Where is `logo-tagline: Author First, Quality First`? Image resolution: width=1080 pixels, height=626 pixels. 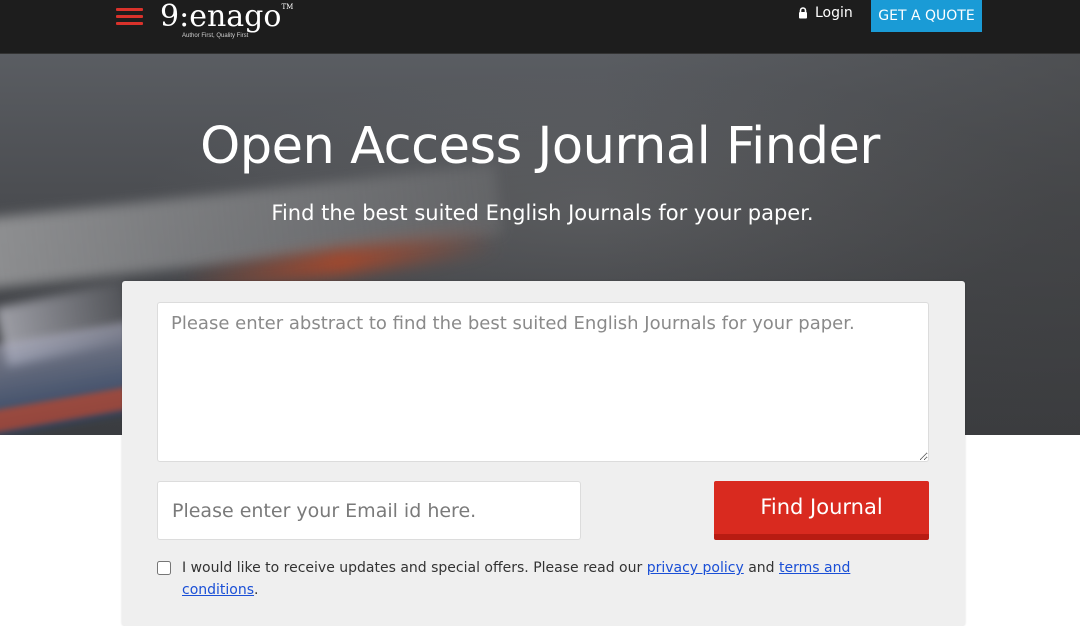 logo-tagline: Author First, Quality First is located at coordinates (215, 36).